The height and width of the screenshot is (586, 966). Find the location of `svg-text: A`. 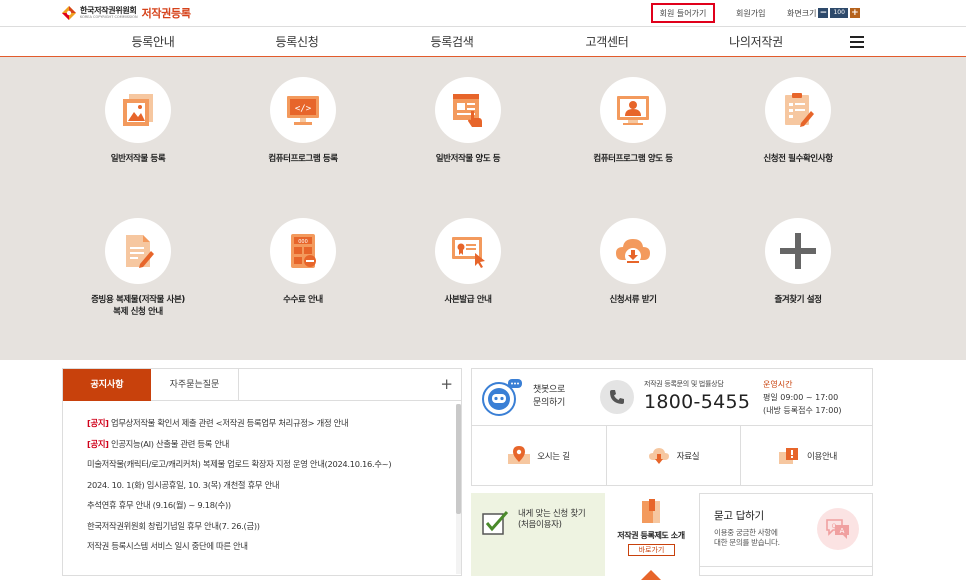

svg-text: A is located at coordinates (842, 531).